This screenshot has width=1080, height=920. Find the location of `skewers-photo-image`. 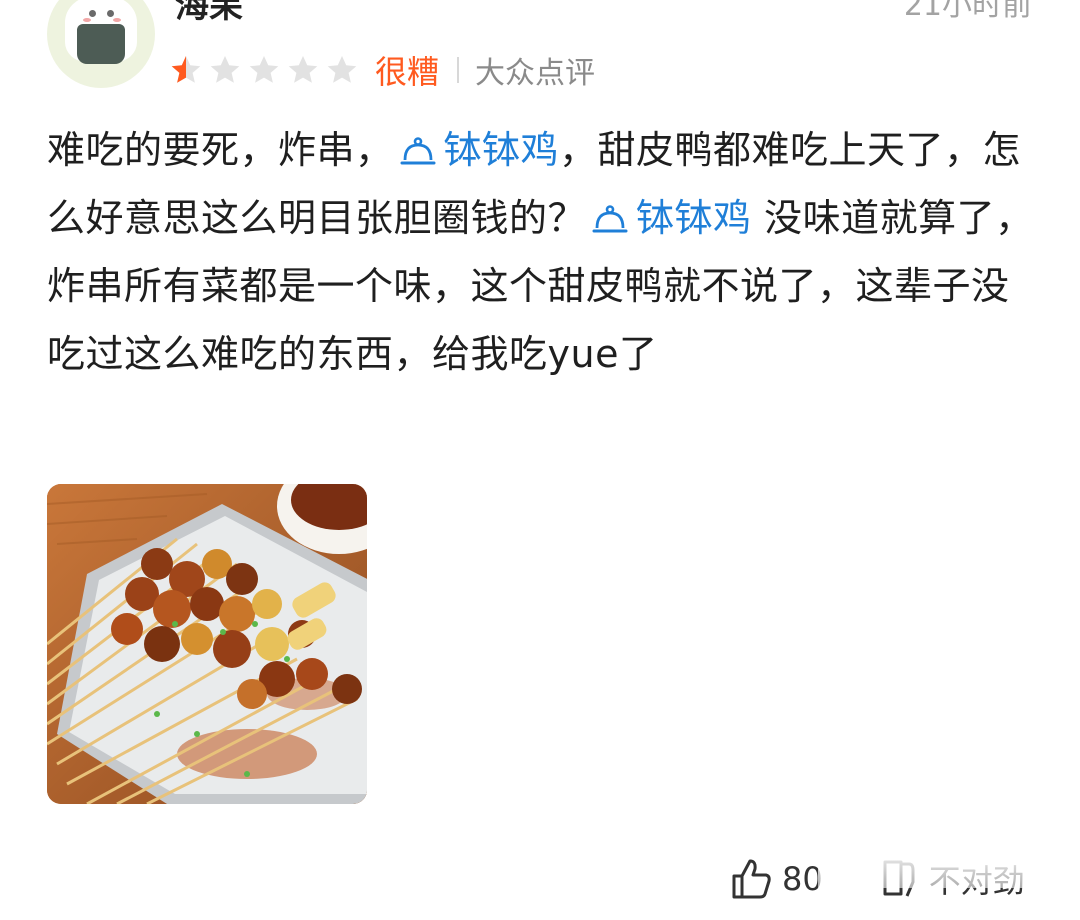

skewers-photo-image is located at coordinates (207, 644).